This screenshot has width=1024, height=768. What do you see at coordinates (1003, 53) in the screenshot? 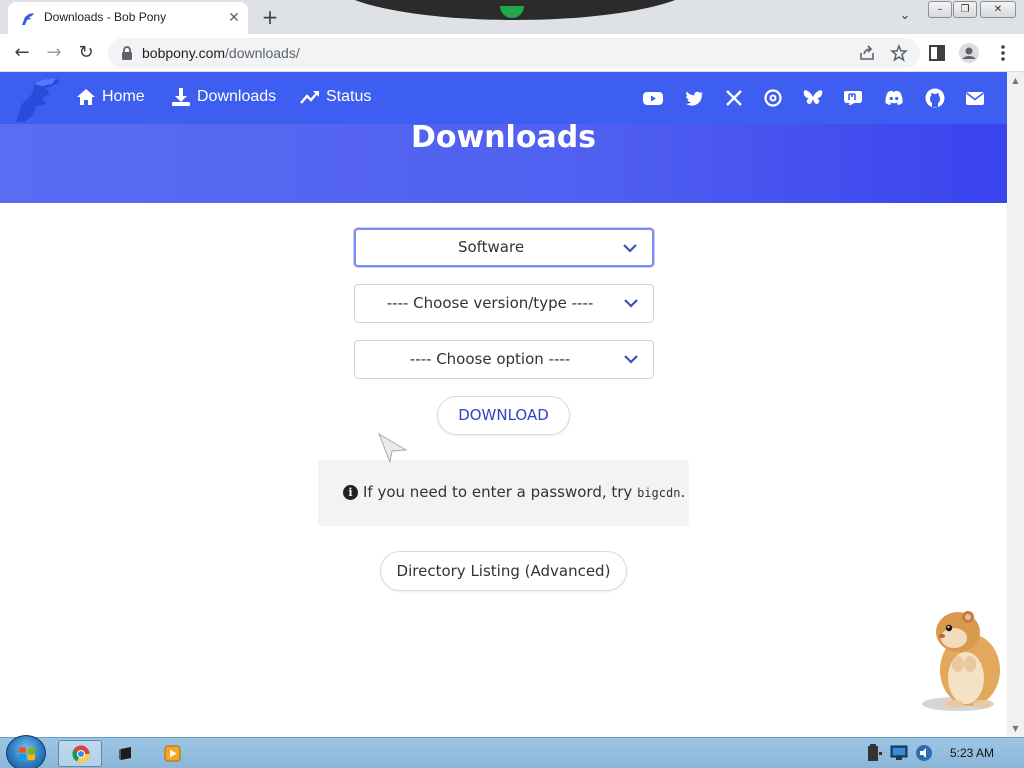
I see `menu-icon` at bounding box center [1003, 53].